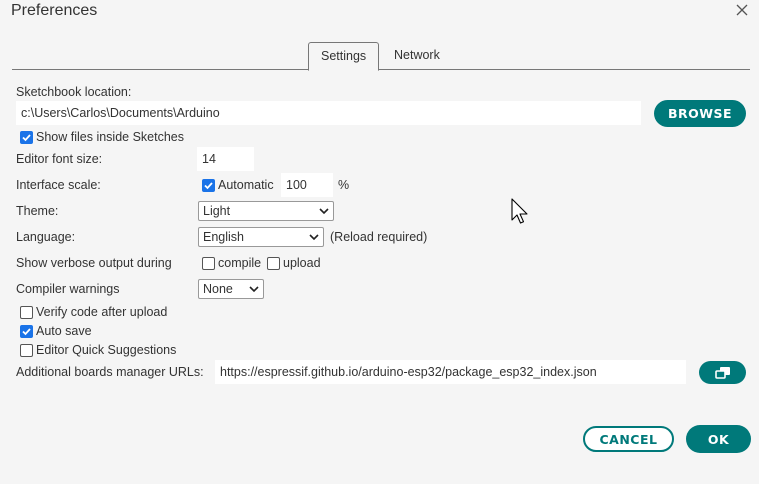  I want to click on auto-save-checkbox, so click(26, 331).